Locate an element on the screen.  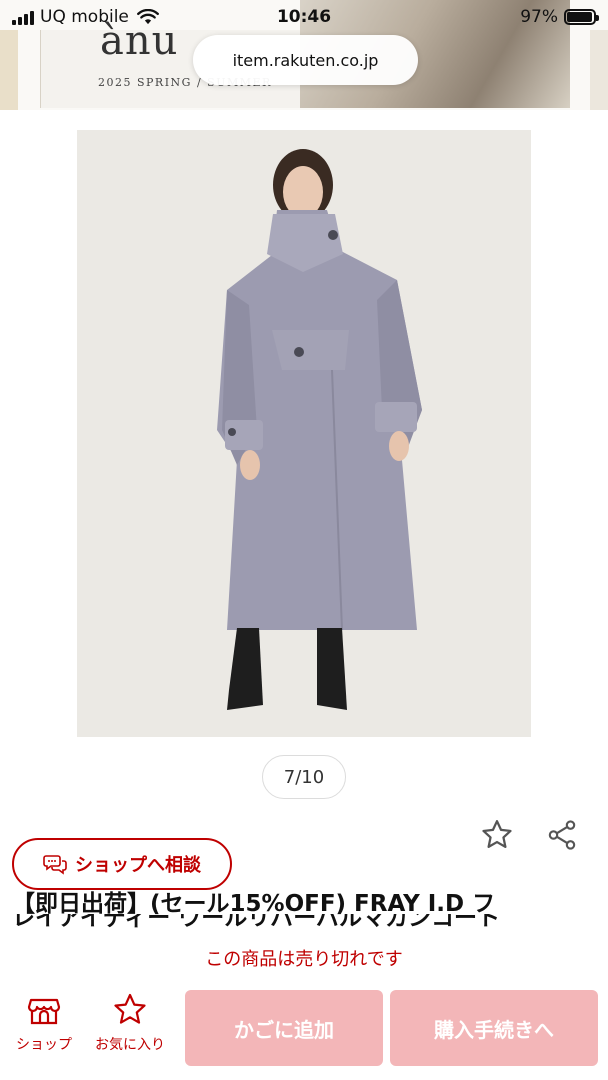
favorite-nav-button: お気に入り is located at coordinates (130, 1027).